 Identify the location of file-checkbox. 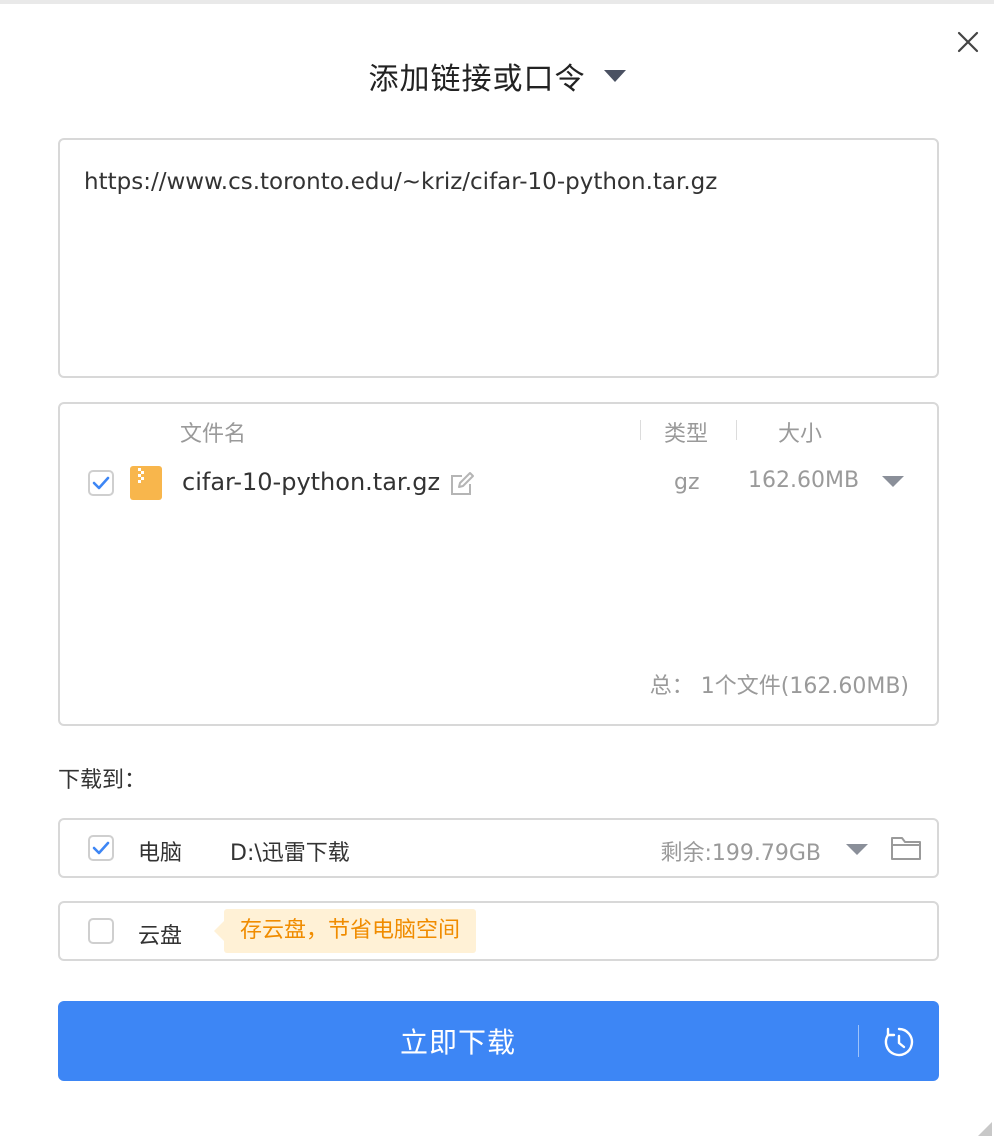
(101, 483).